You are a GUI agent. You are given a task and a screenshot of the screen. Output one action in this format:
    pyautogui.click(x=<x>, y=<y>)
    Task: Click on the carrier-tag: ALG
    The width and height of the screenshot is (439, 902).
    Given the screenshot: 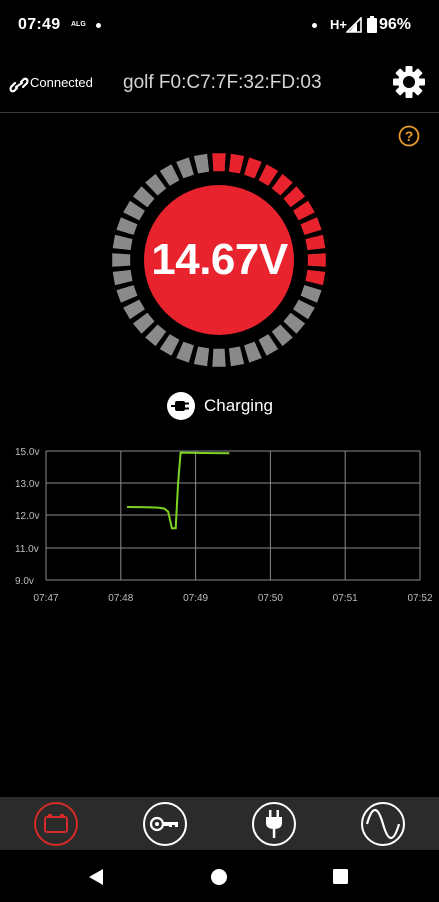 What is the action you would take?
    pyautogui.click(x=78, y=24)
    